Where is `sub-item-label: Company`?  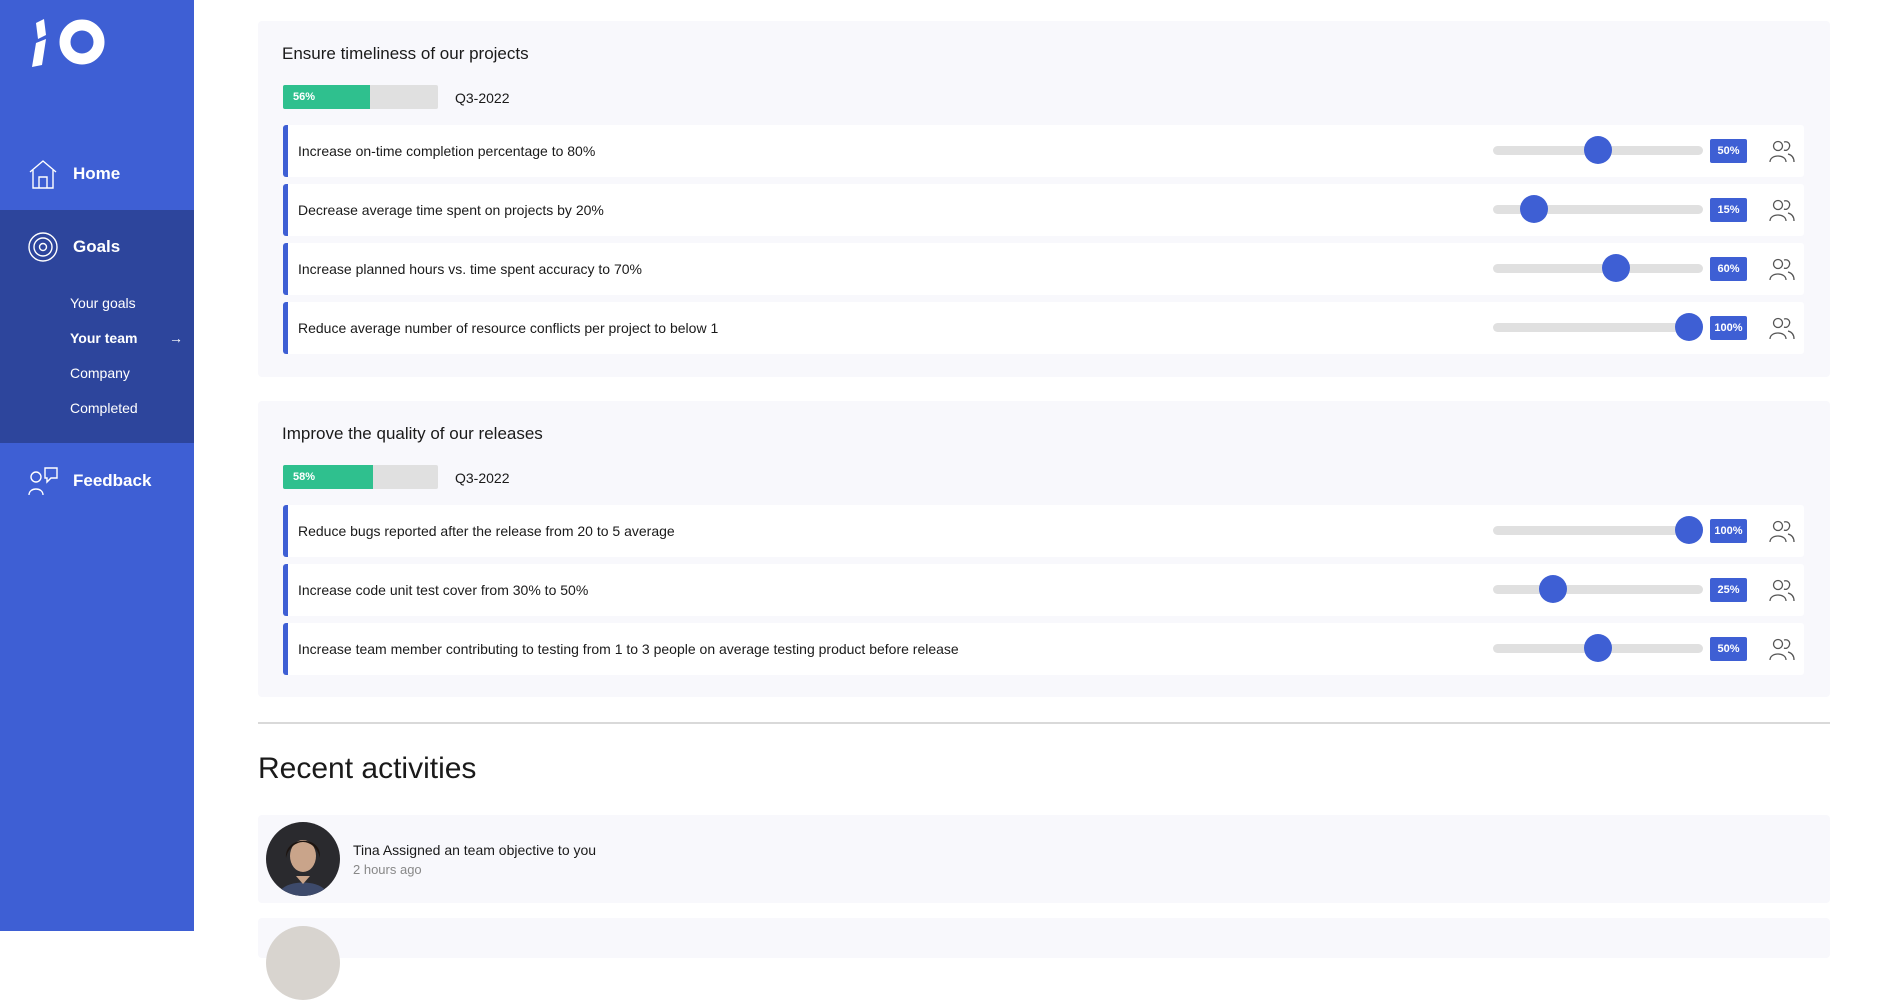 sub-item-label: Company is located at coordinates (100, 373).